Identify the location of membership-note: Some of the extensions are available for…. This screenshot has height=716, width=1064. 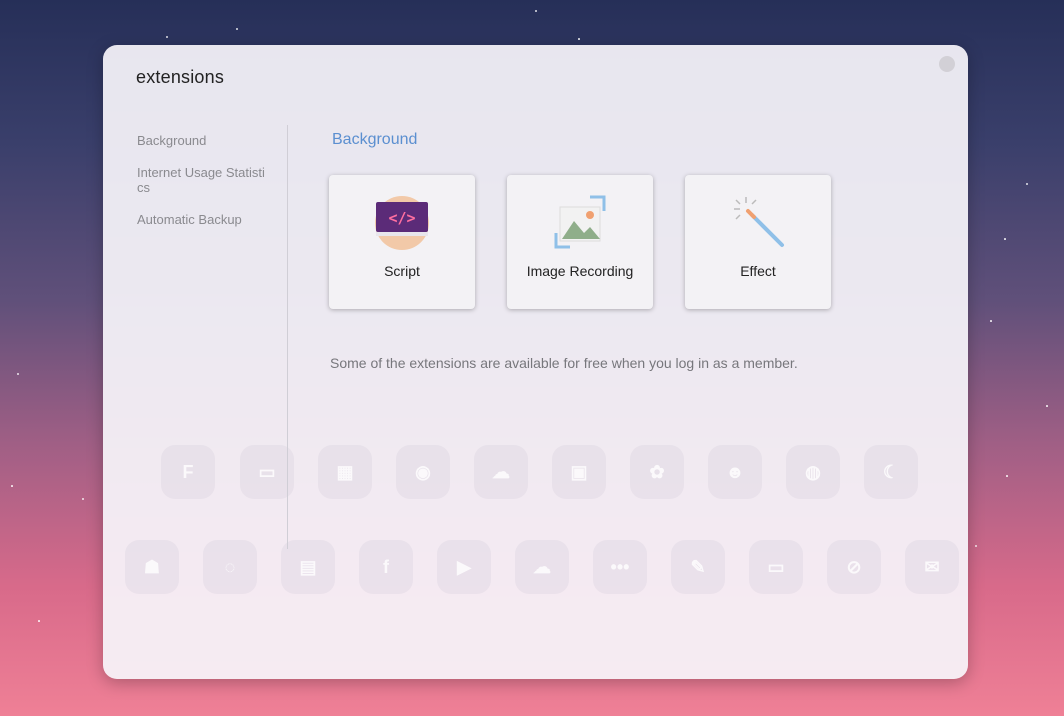
(564, 363).